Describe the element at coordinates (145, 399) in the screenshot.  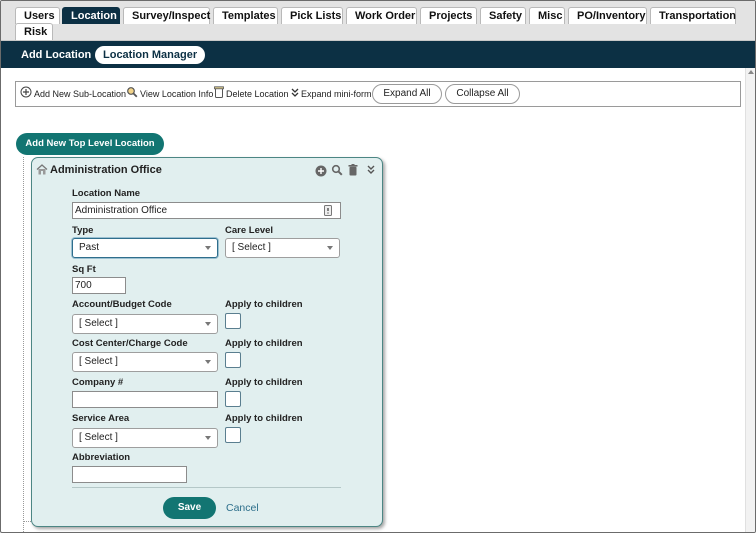
I see `company-number-input` at that location.